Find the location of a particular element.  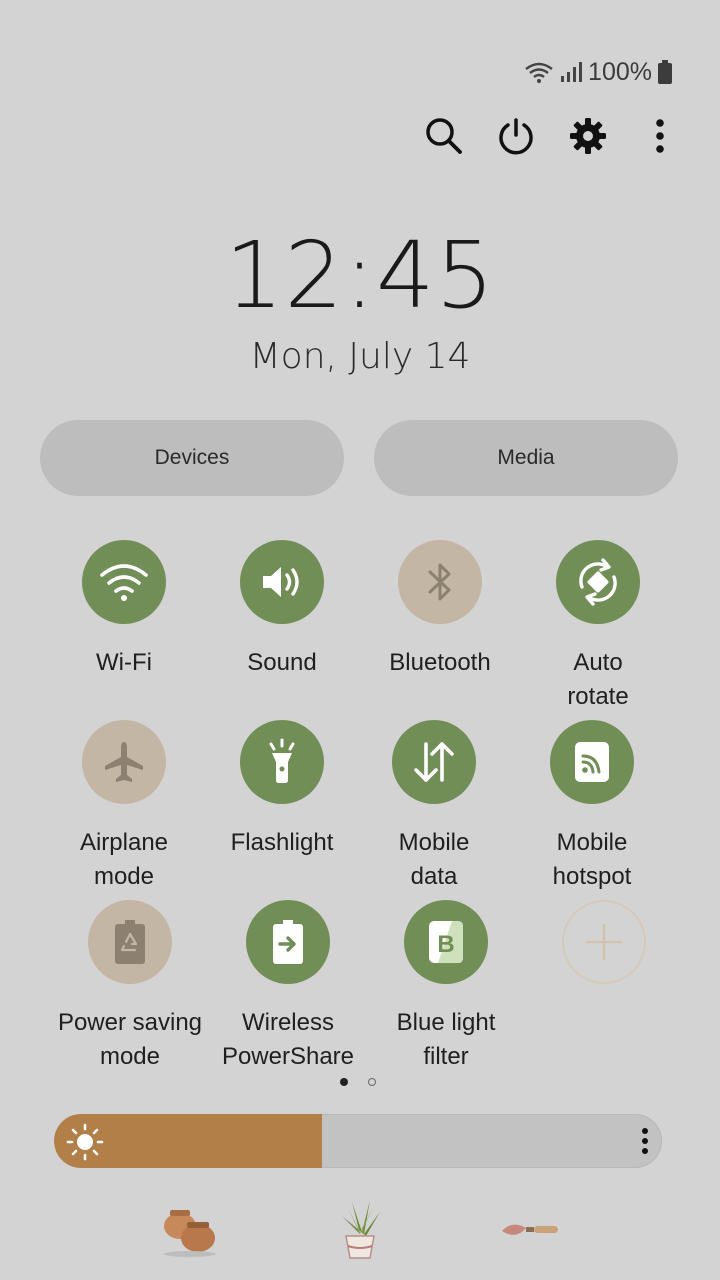

tile-sound-toggle is located at coordinates (282, 582).